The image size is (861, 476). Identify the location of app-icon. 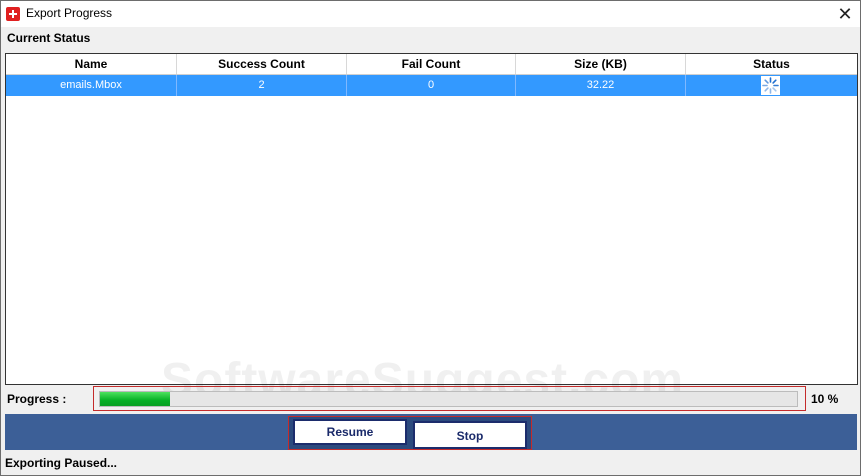
(13, 14).